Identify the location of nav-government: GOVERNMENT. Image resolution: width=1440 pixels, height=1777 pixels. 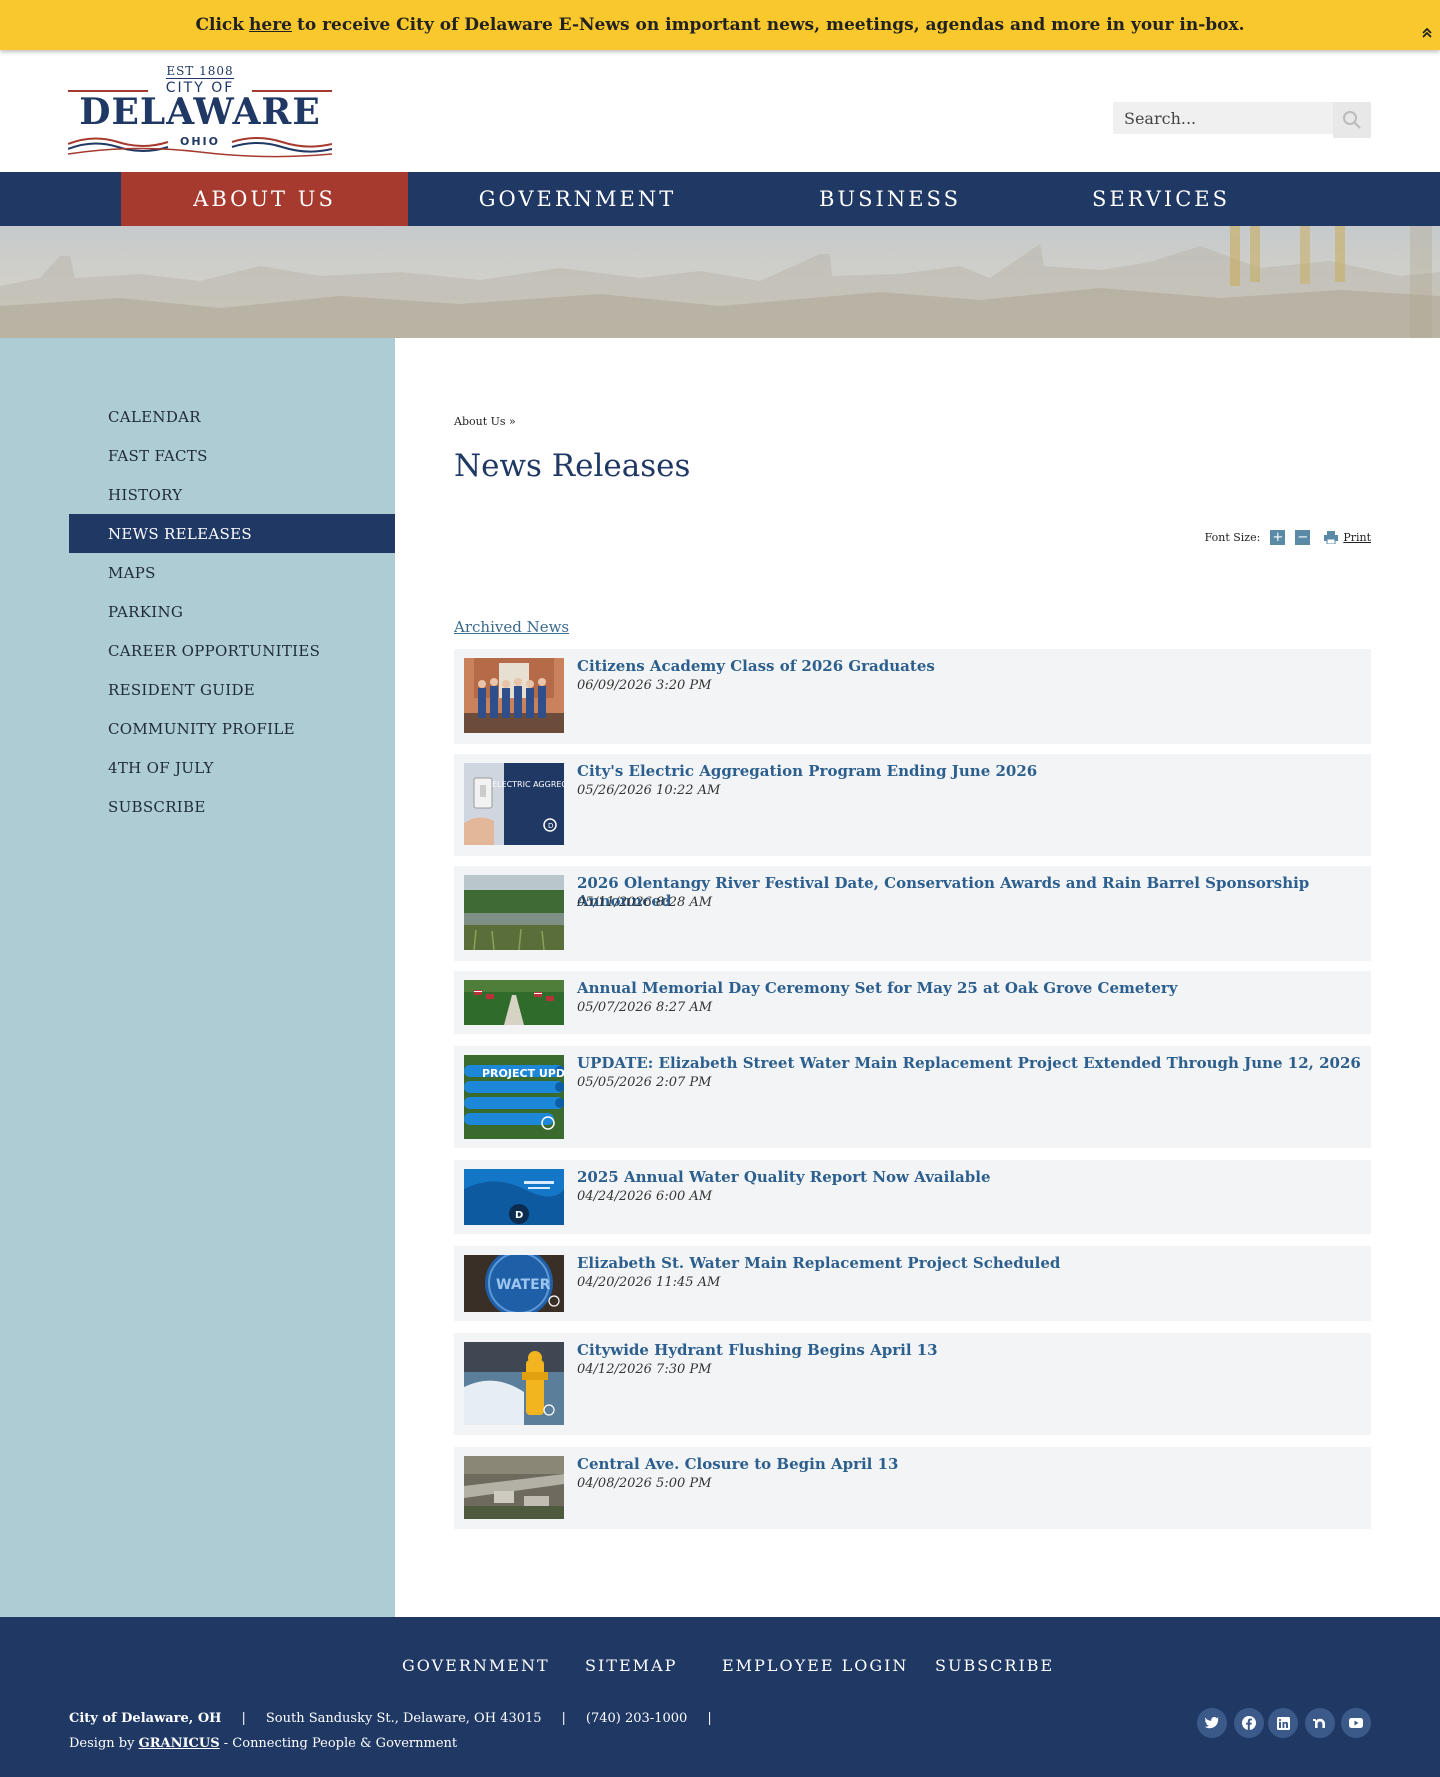
(577, 199).